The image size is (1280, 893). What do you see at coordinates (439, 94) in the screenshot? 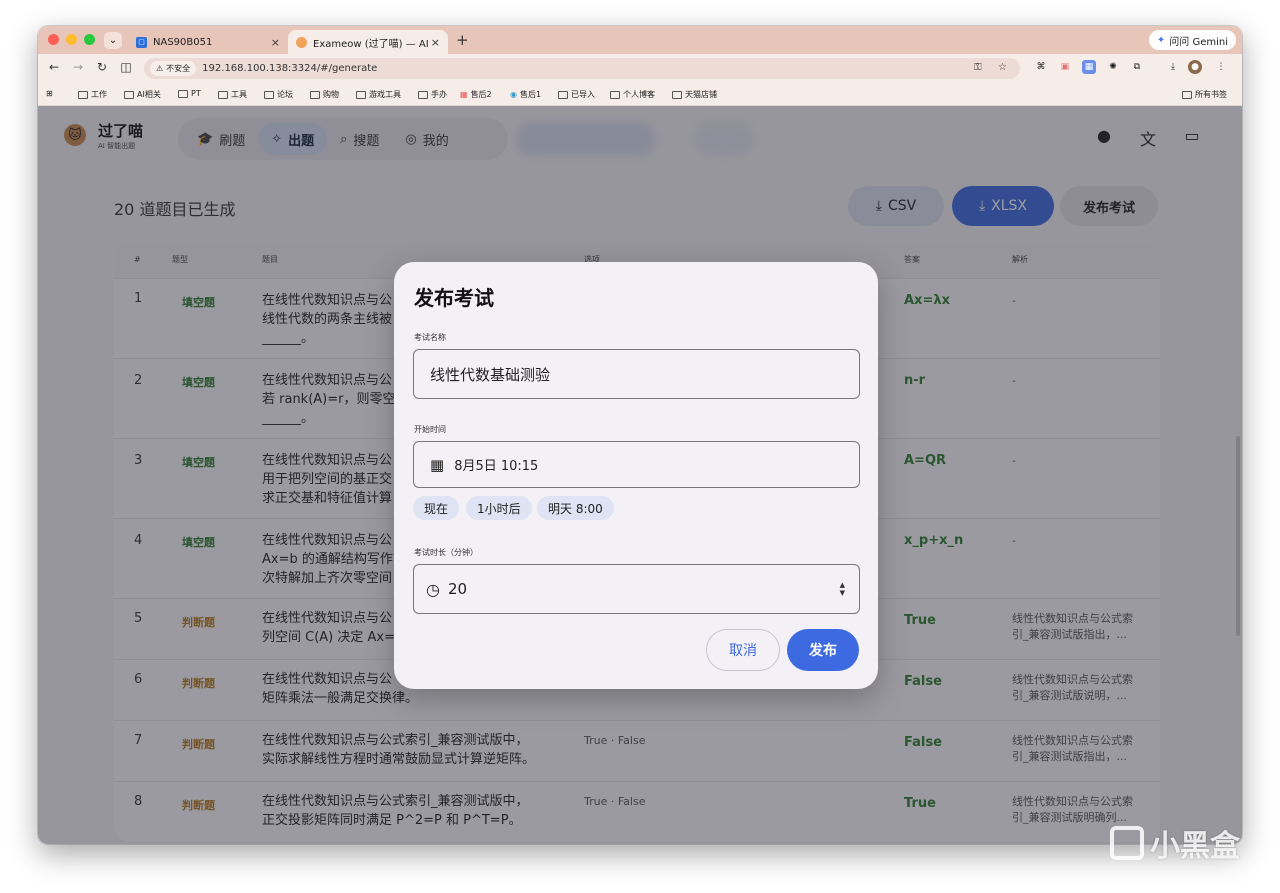
I see `bookmark-label: 手办` at bounding box center [439, 94].